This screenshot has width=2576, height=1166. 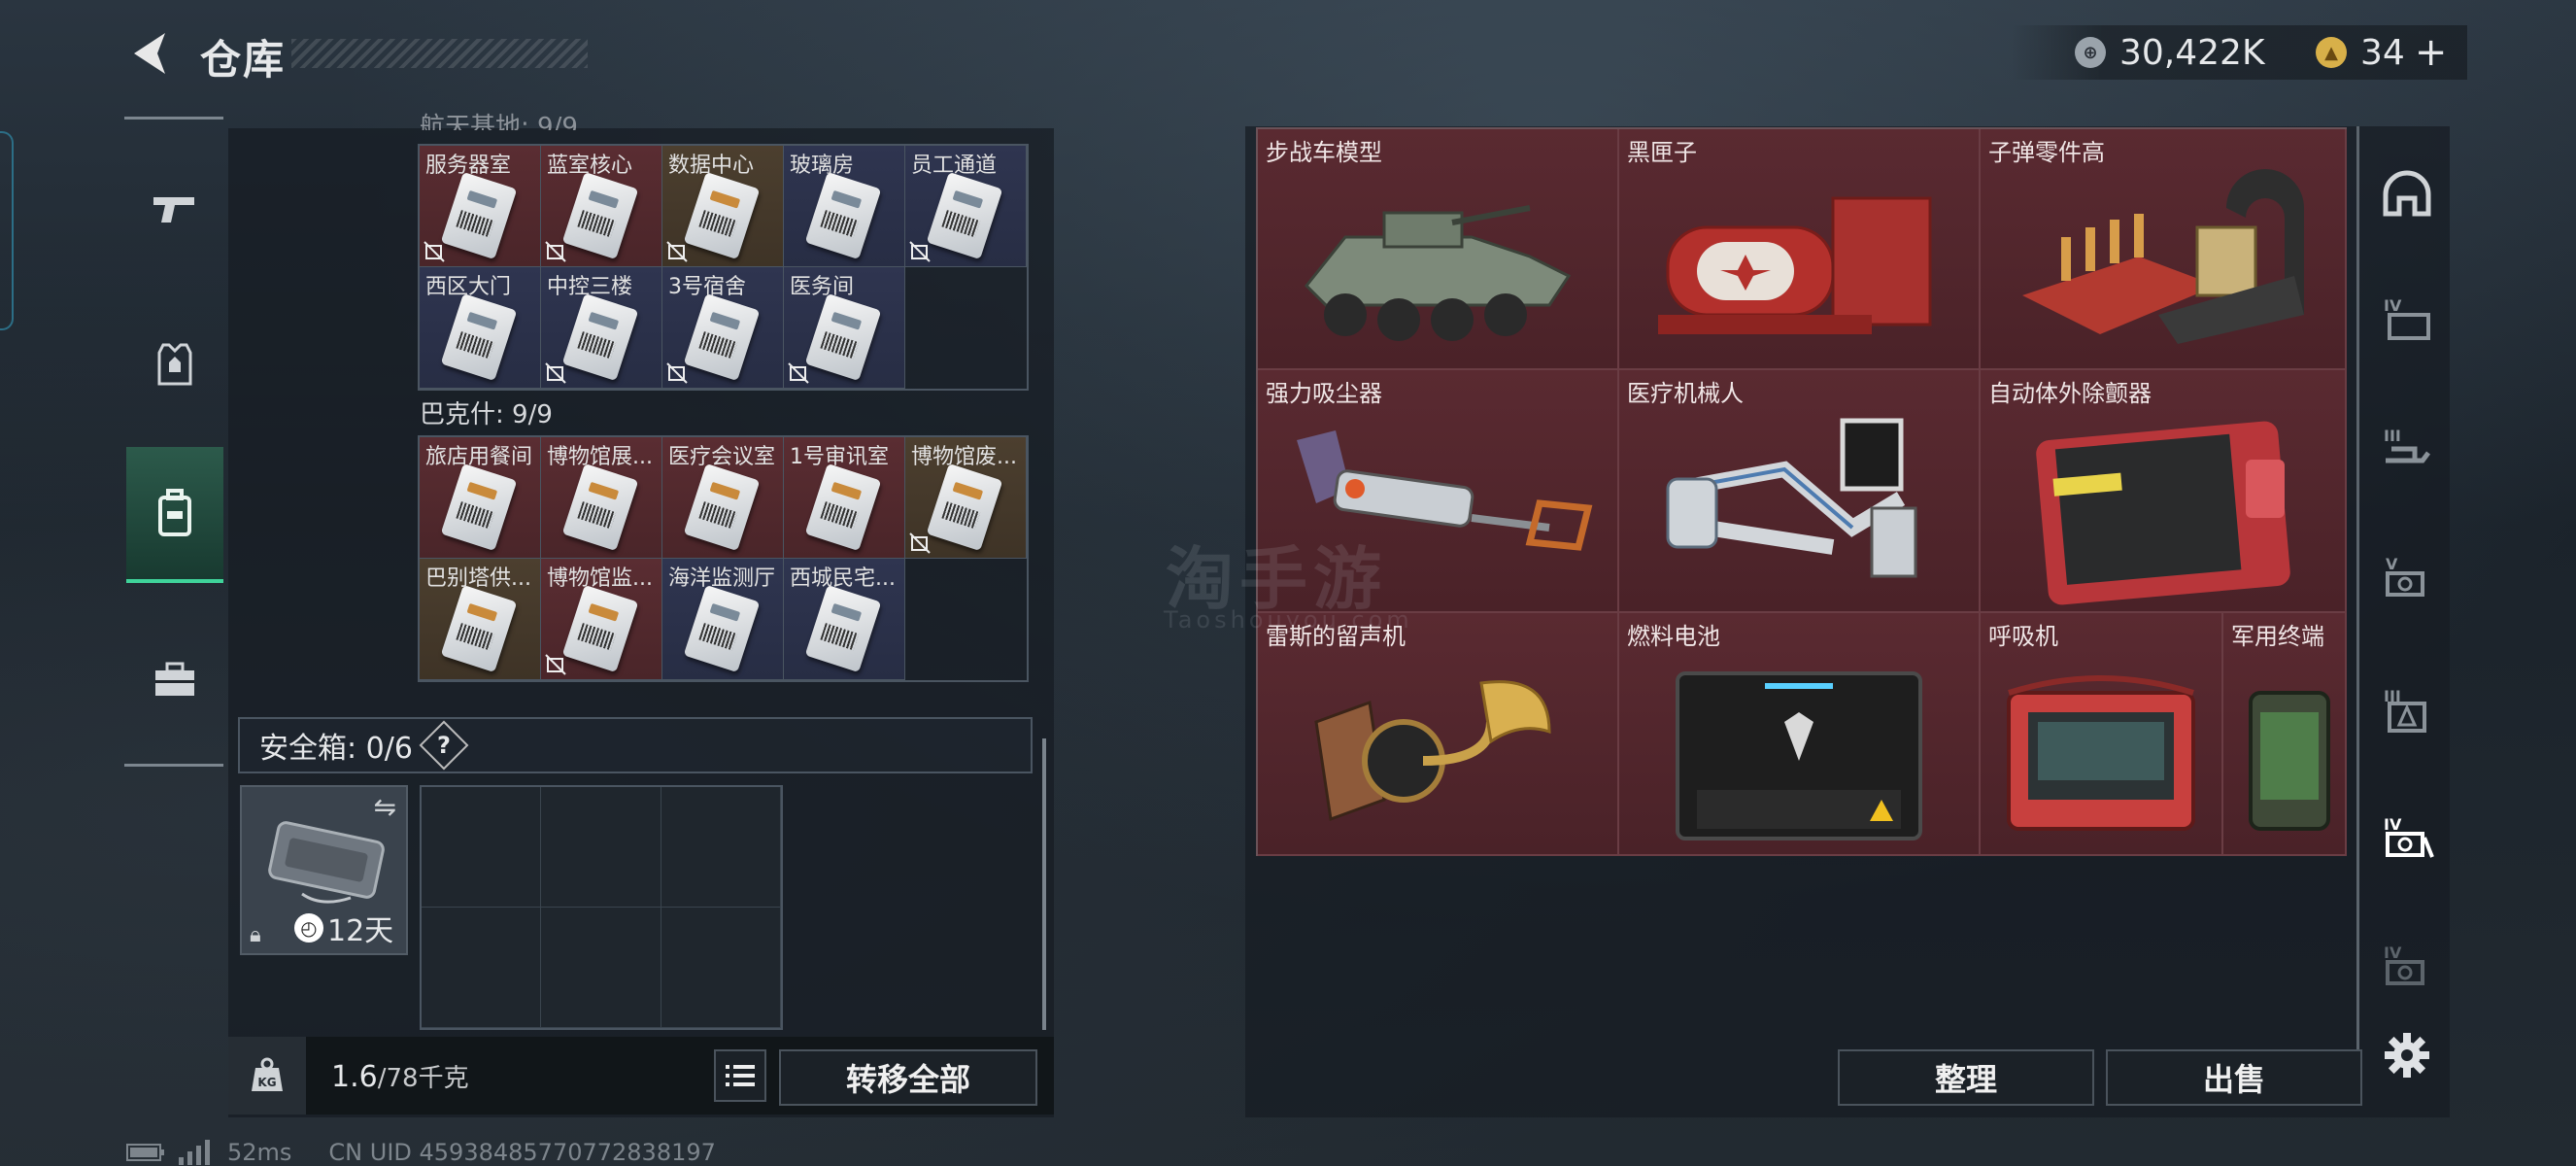 What do you see at coordinates (1800, 249) in the screenshot?
I see `inventory-item: 黑匣子` at bounding box center [1800, 249].